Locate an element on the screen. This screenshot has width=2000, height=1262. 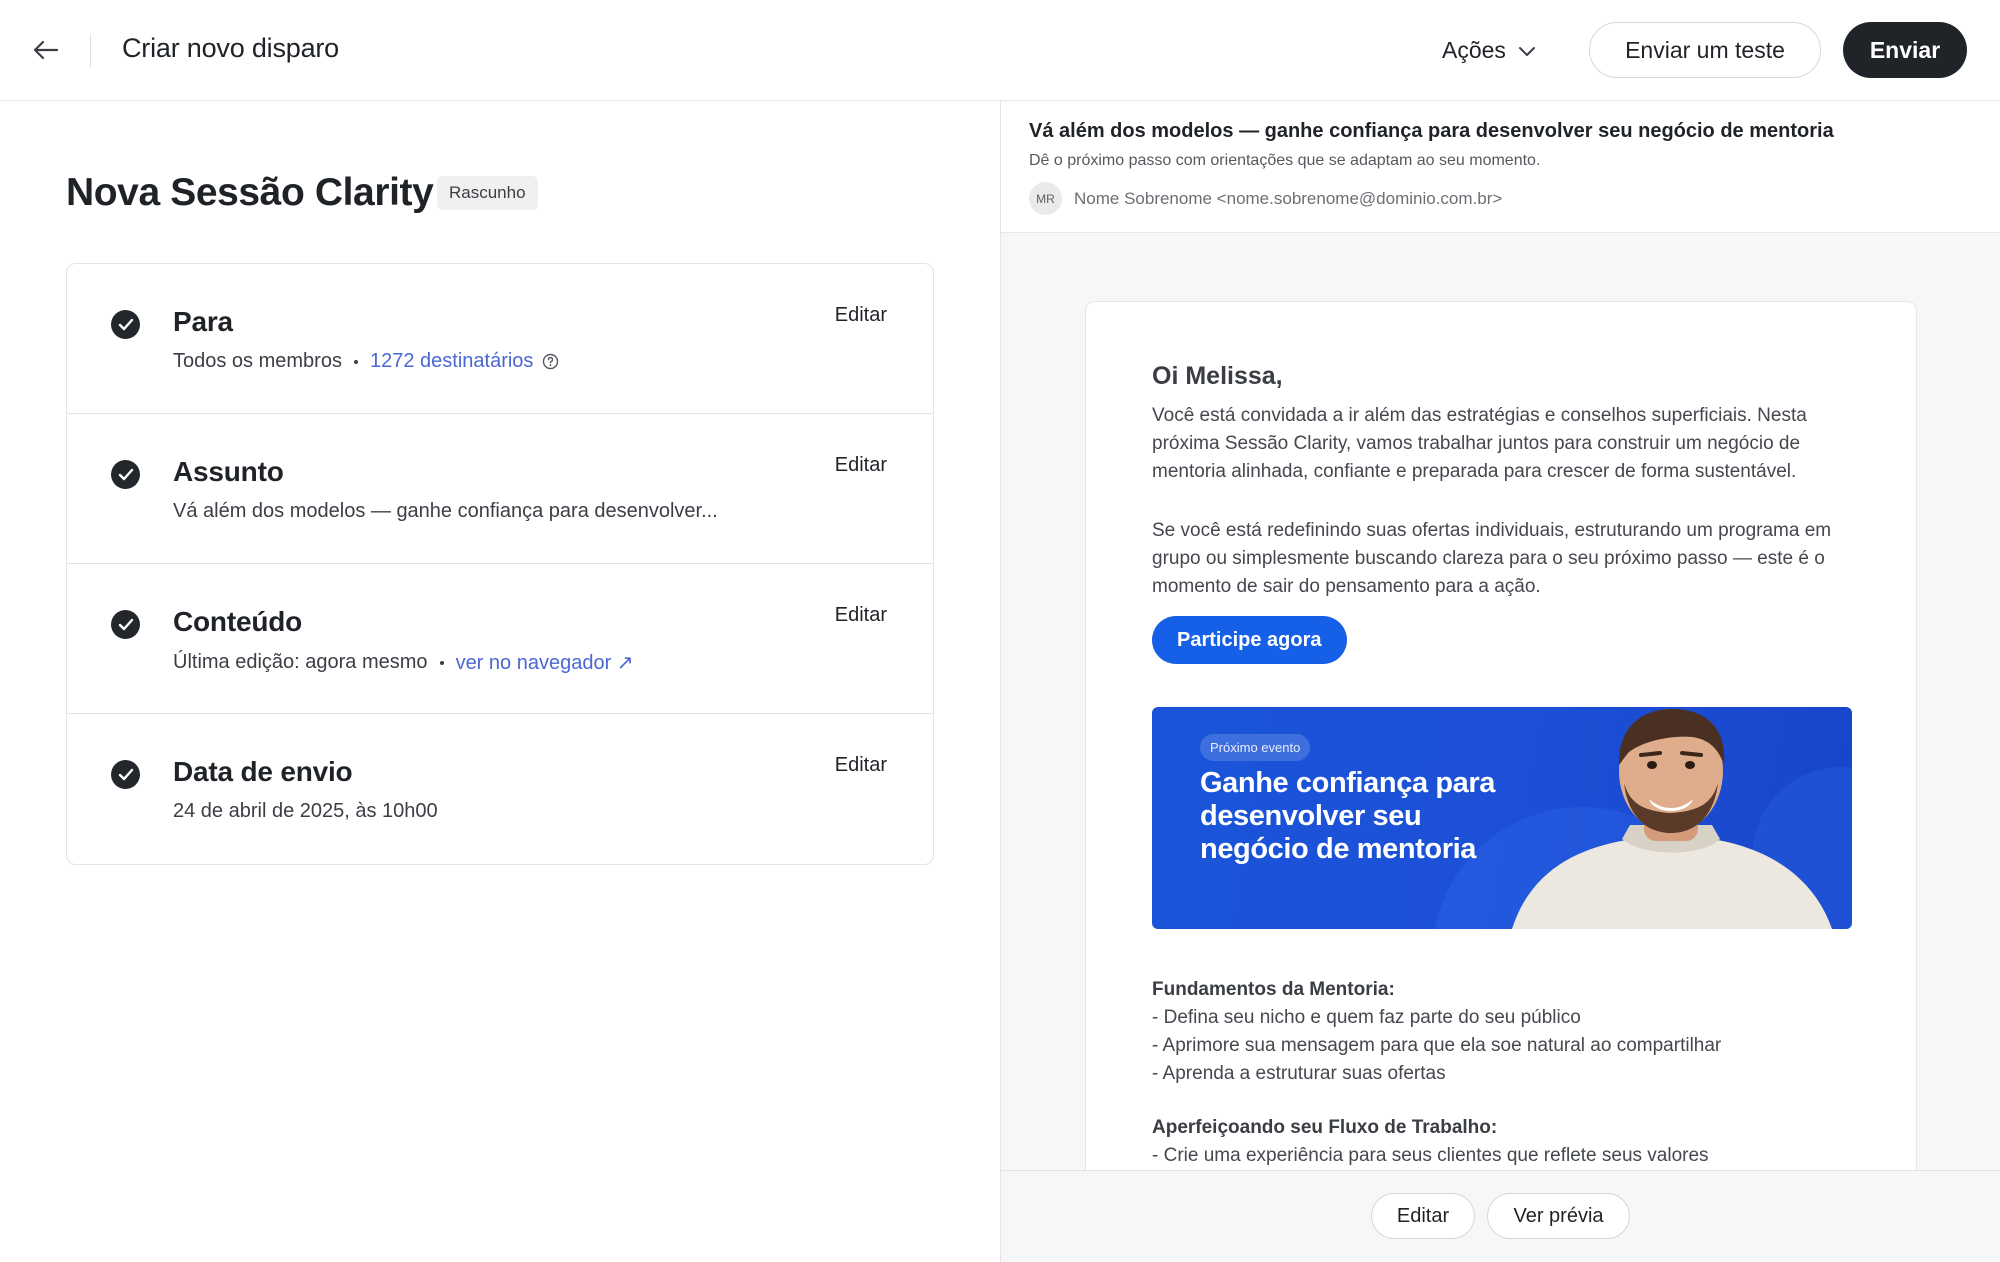
step-title: Conteúdo is located at coordinates (238, 621).